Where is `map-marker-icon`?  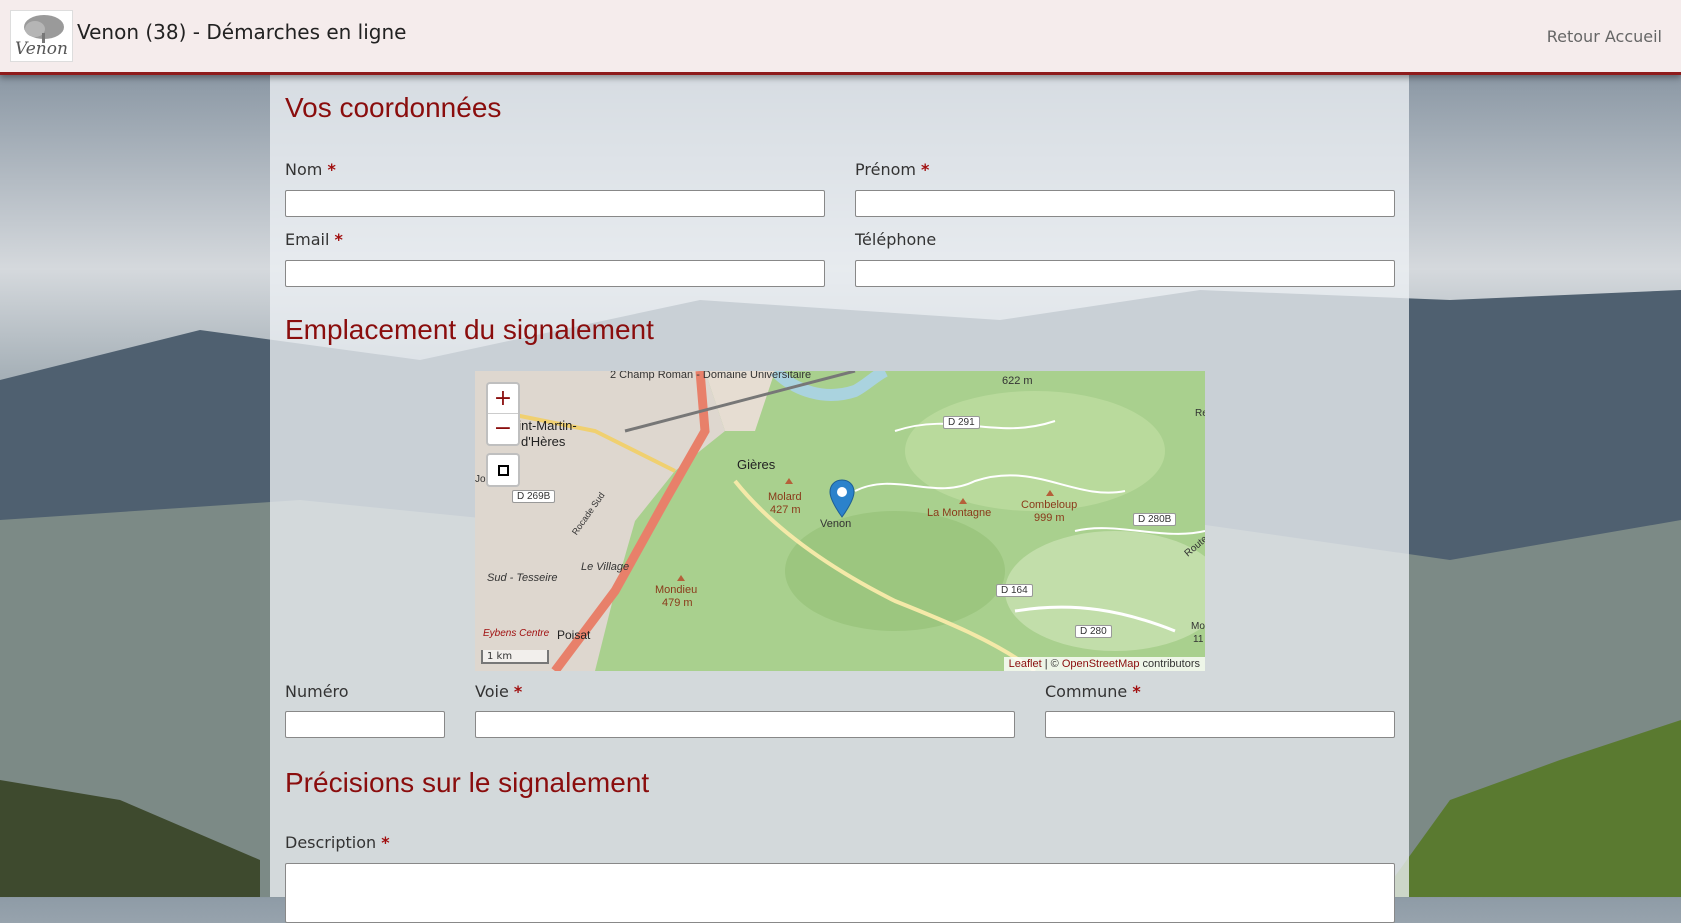 map-marker-icon is located at coordinates (842, 499).